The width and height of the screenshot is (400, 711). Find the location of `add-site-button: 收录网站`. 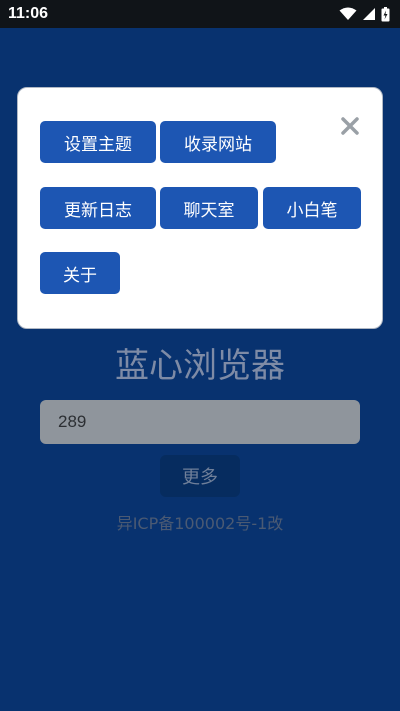

add-site-button: 收录网站 is located at coordinates (218, 142).